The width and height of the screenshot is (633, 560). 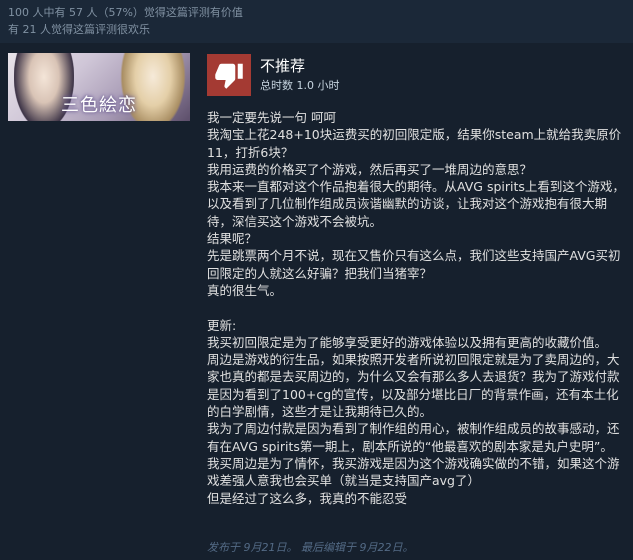 What do you see at coordinates (229, 75) in the screenshot?
I see `thumbs-down-icon` at bounding box center [229, 75].